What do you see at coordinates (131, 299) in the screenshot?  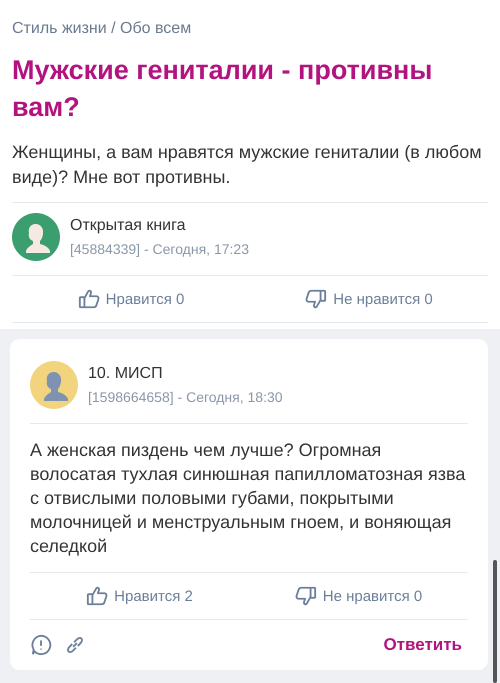 I see `like-button: Нравится 0` at bounding box center [131, 299].